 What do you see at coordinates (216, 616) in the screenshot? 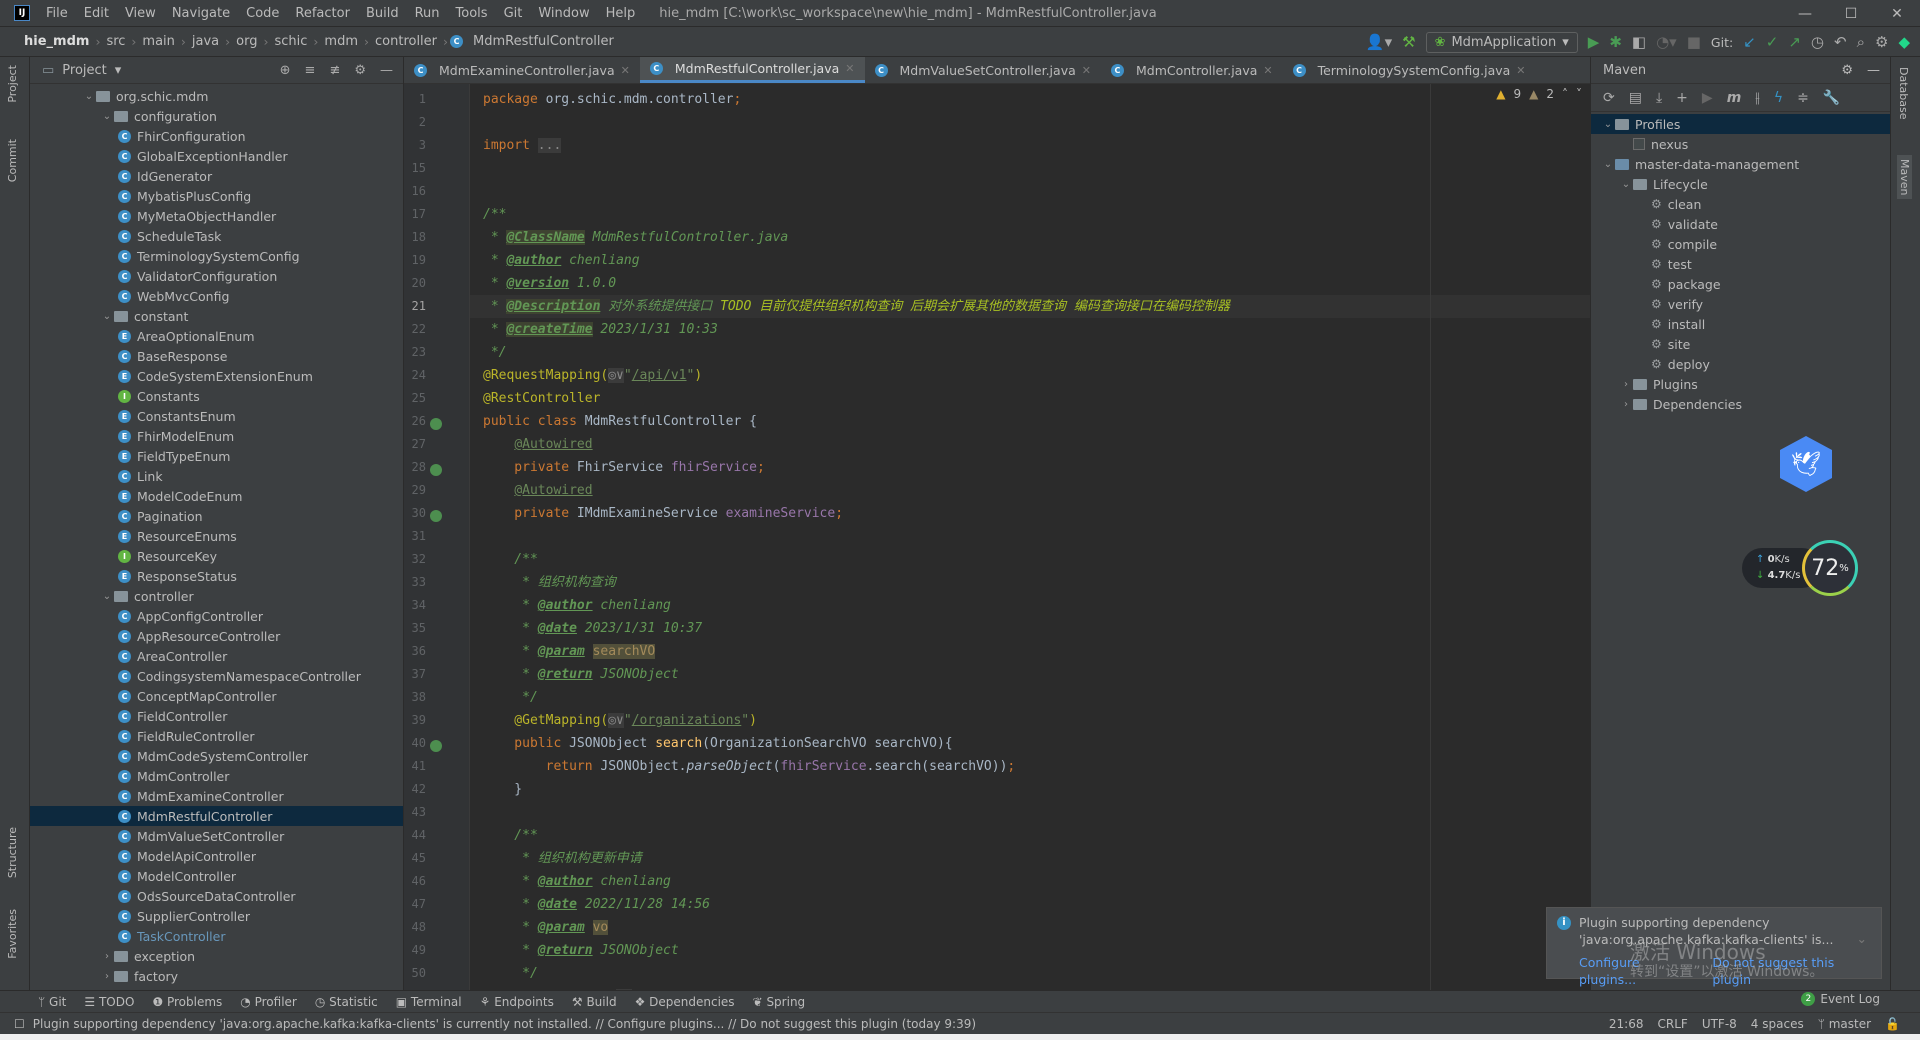
I see `tree-file: C AppConfigController` at bounding box center [216, 616].